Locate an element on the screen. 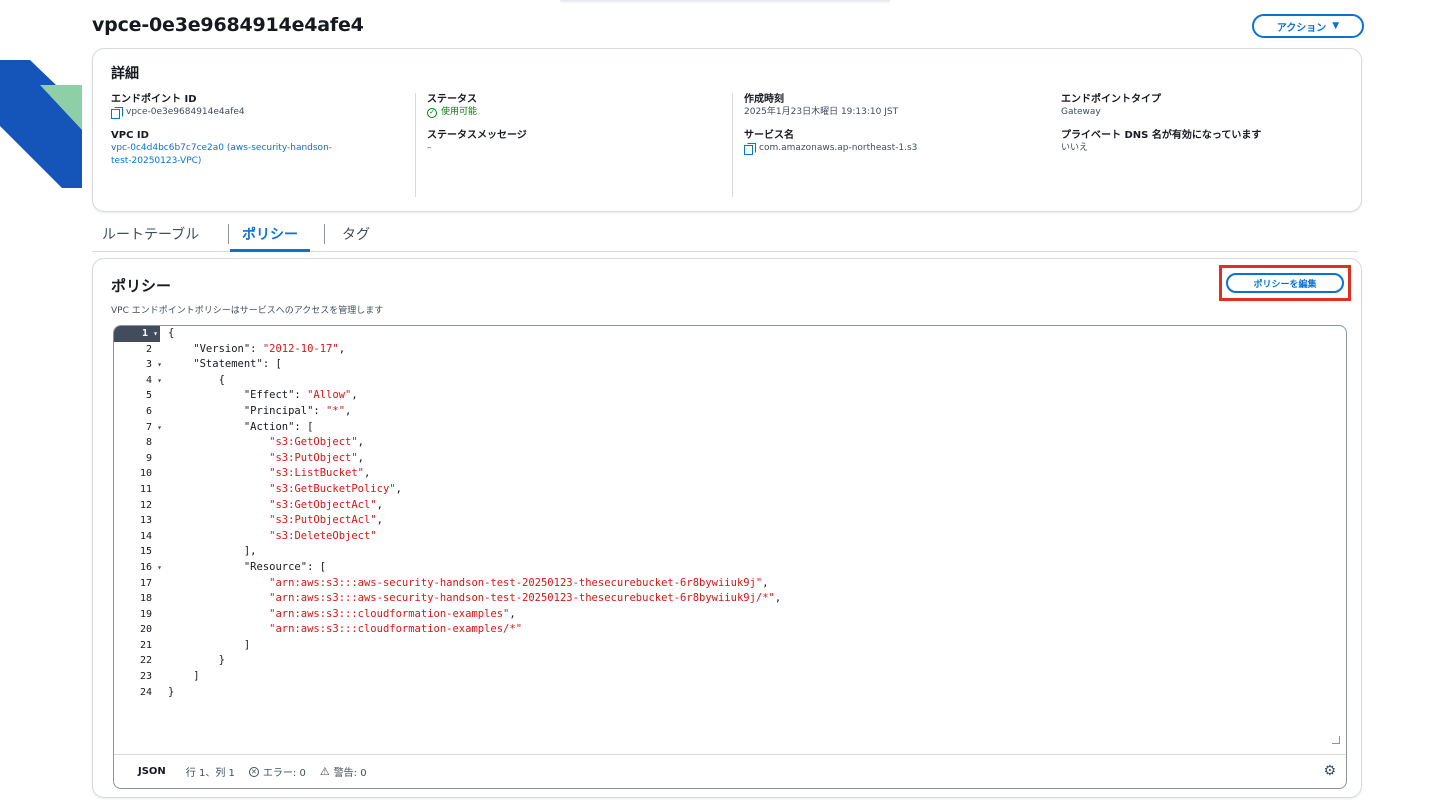  endpoint-type-label: エンドポイントタイプ is located at coordinates (1111, 99).